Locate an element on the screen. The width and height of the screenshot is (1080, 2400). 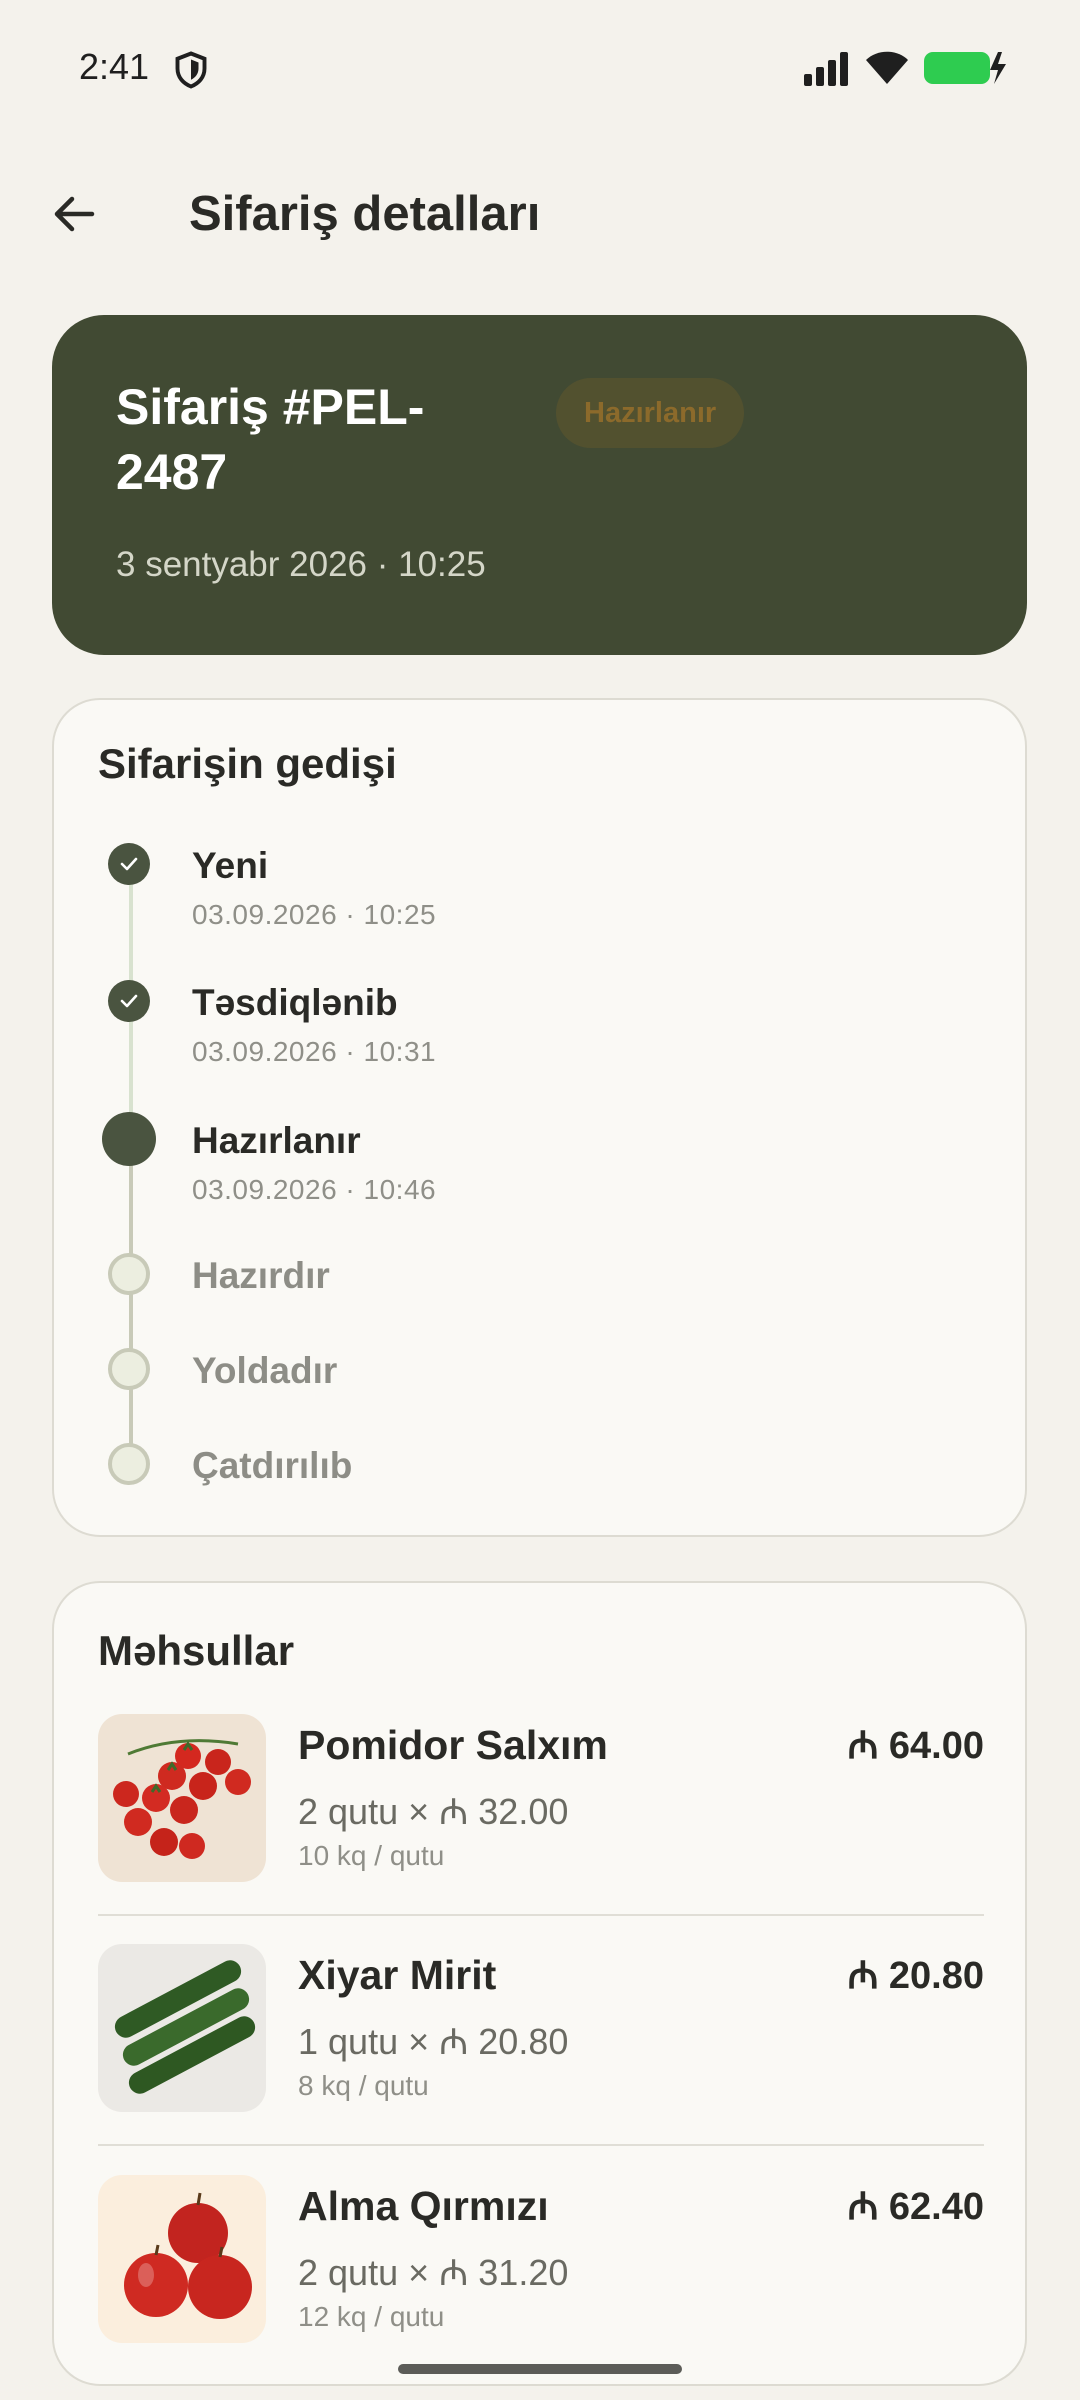
step-label: Yoldadır is located at coordinates (265, 1370).